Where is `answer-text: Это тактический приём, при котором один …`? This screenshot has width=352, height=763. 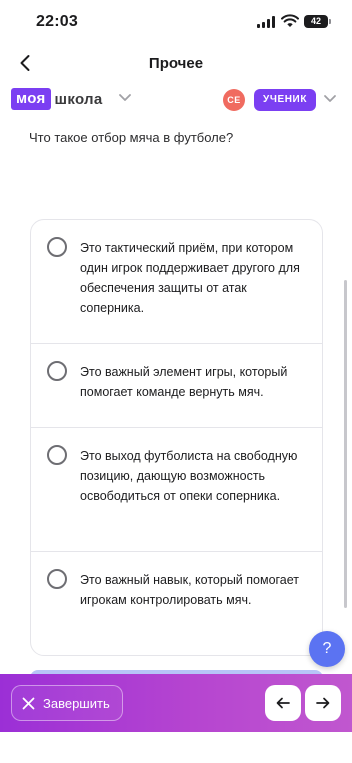
answer-text: Это тактический приём, при котором один … is located at coordinates (190, 278).